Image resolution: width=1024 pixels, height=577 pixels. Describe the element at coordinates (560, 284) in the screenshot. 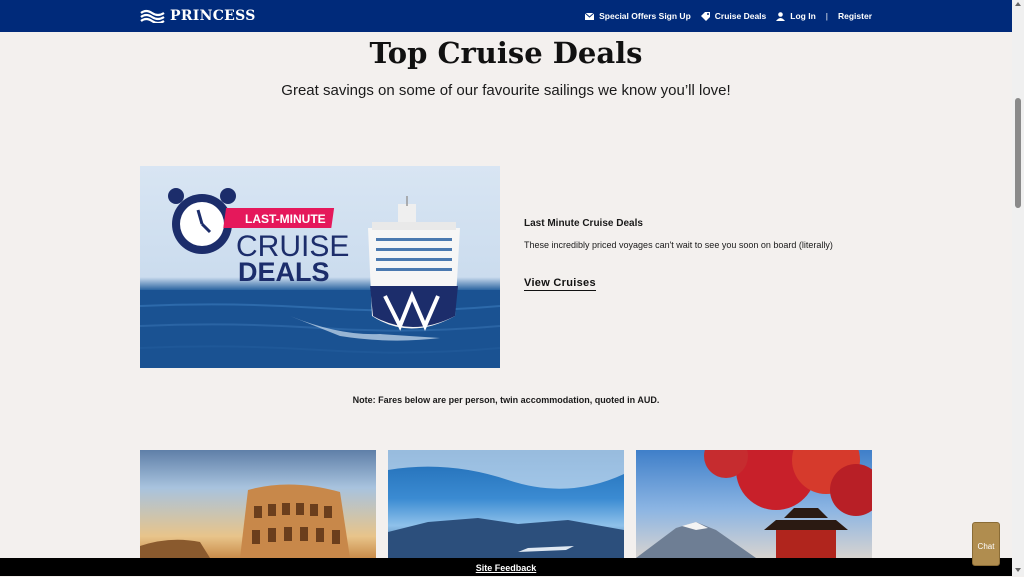

I see `view-cruises-link: View Cruises` at that location.